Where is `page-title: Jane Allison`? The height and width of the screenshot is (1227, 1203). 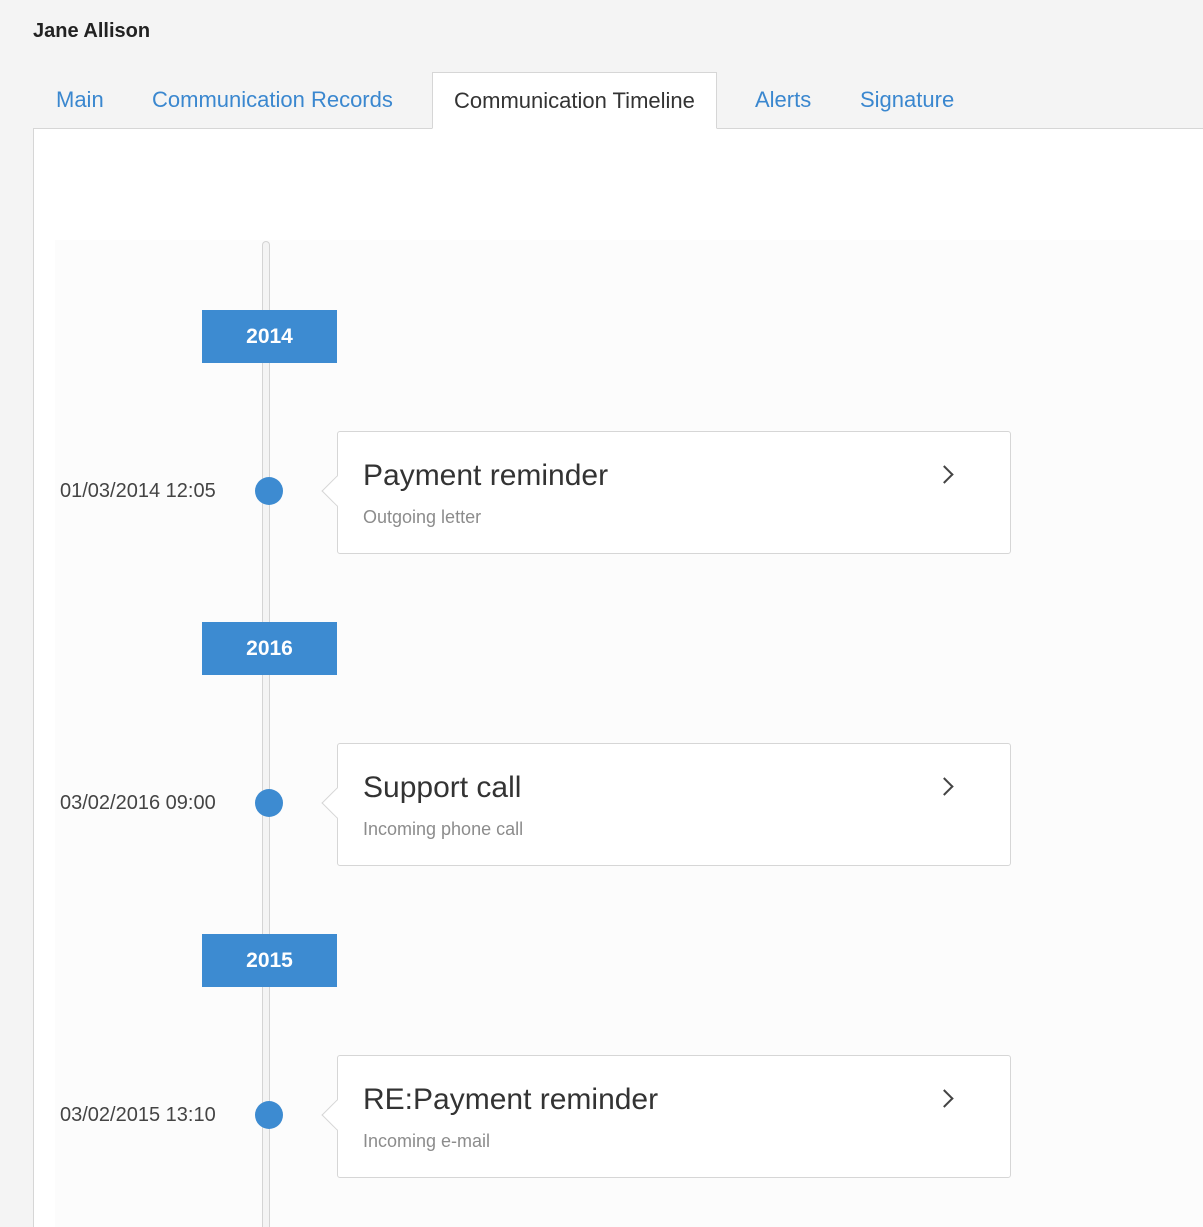 page-title: Jane Allison is located at coordinates (92, 31).